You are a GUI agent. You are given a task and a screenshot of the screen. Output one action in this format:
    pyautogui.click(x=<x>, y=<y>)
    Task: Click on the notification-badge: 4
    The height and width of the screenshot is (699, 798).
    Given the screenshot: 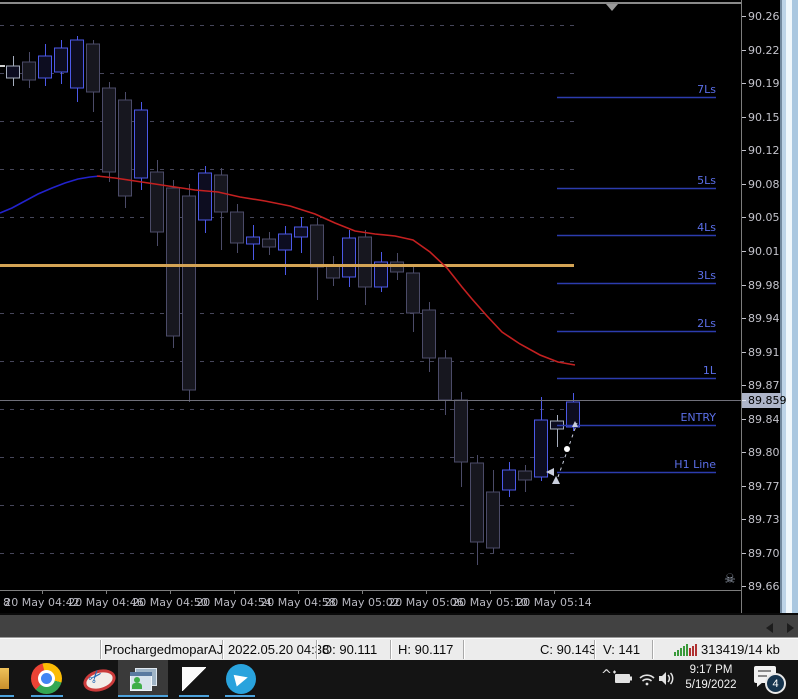 What is the action you would take?
    pyautogui.click(x=775, y=683)
    